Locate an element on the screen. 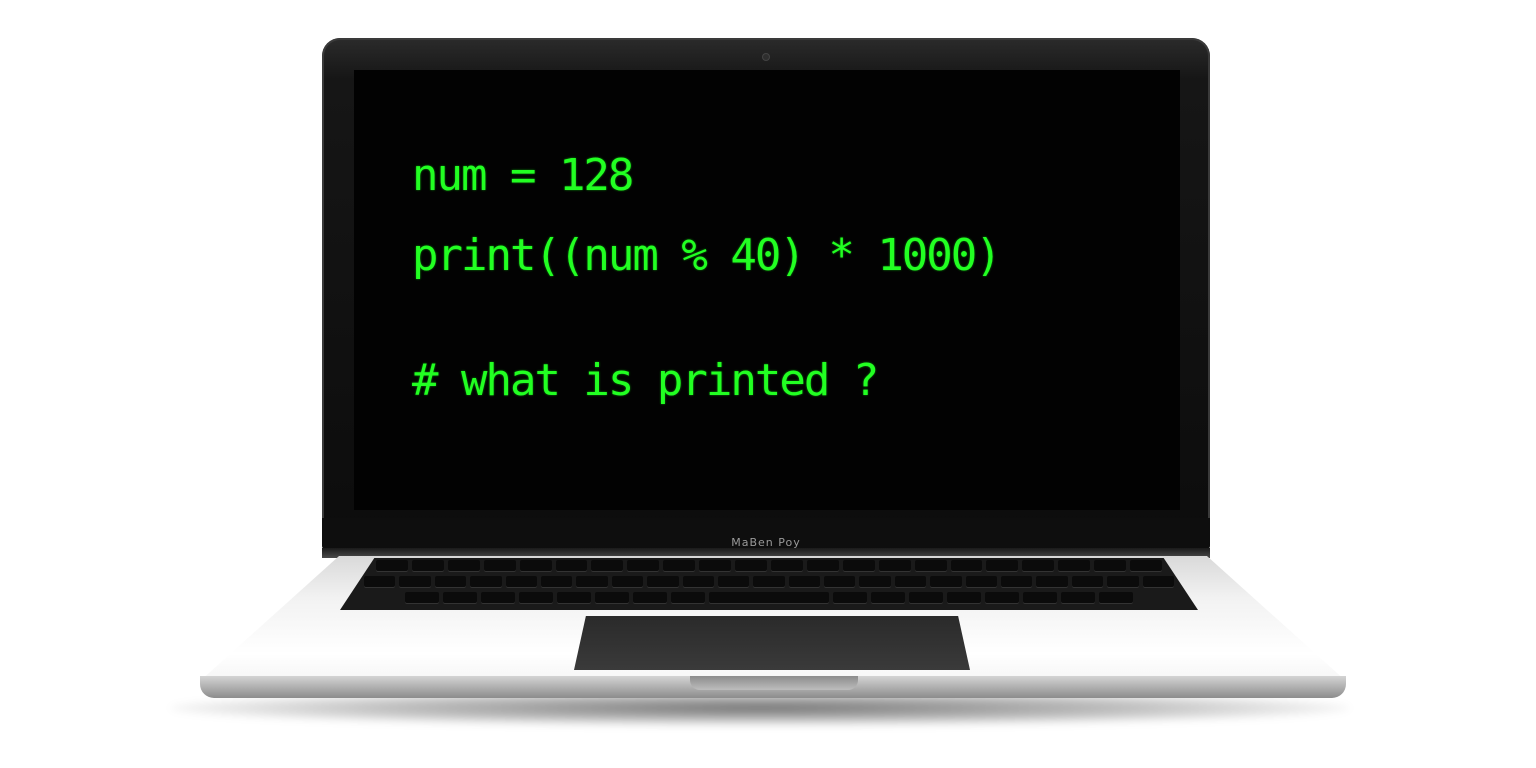 The image size is (1536, 768). keyboard is located at coordinates (769, 584).